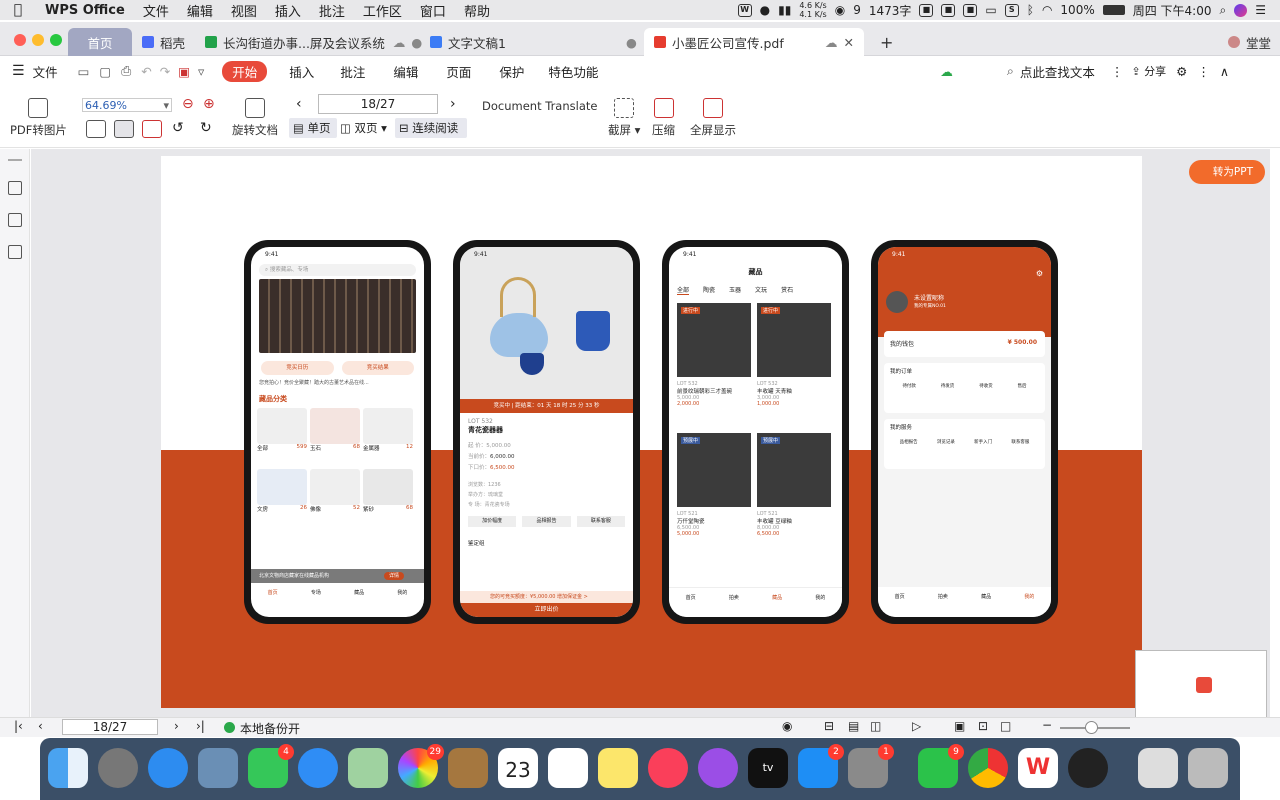 This screenshot has height=800, width=1280. I want to click on nav-auction: 拍卖, so click(943, 605).